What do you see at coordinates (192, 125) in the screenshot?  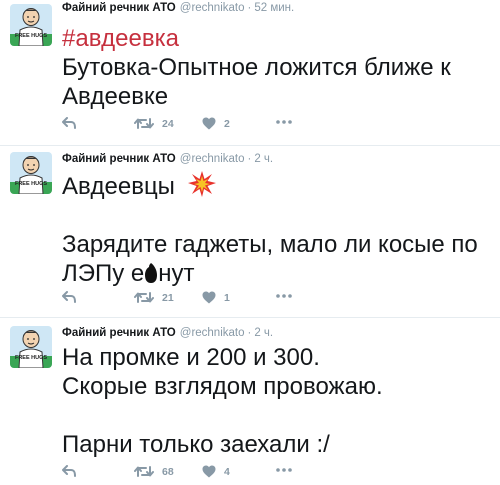 I see `tweet-actions: 24 2` at bounding box center [192, 125].